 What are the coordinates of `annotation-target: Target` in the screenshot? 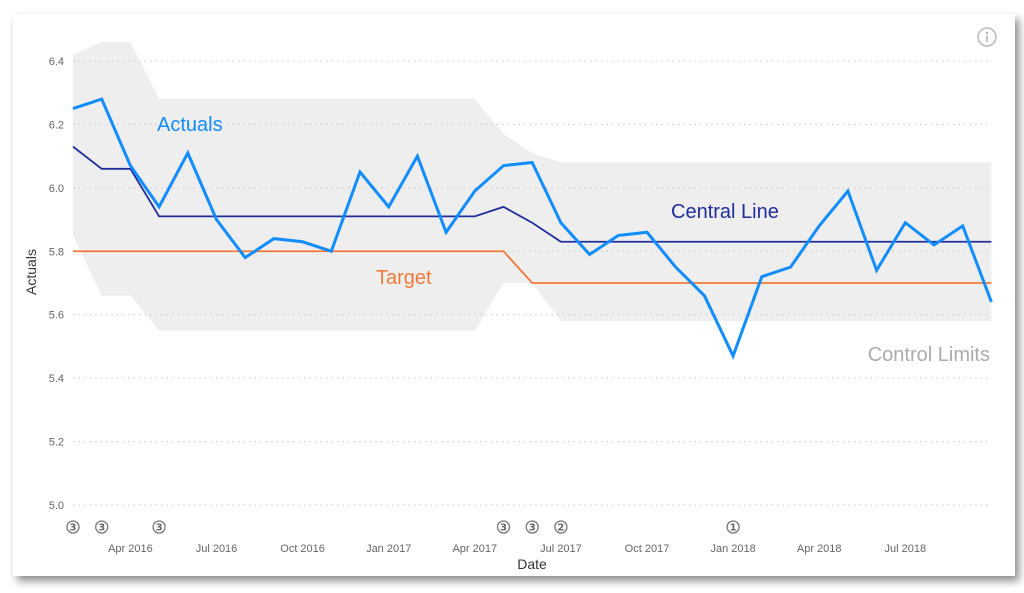 It's located at (404, 278).